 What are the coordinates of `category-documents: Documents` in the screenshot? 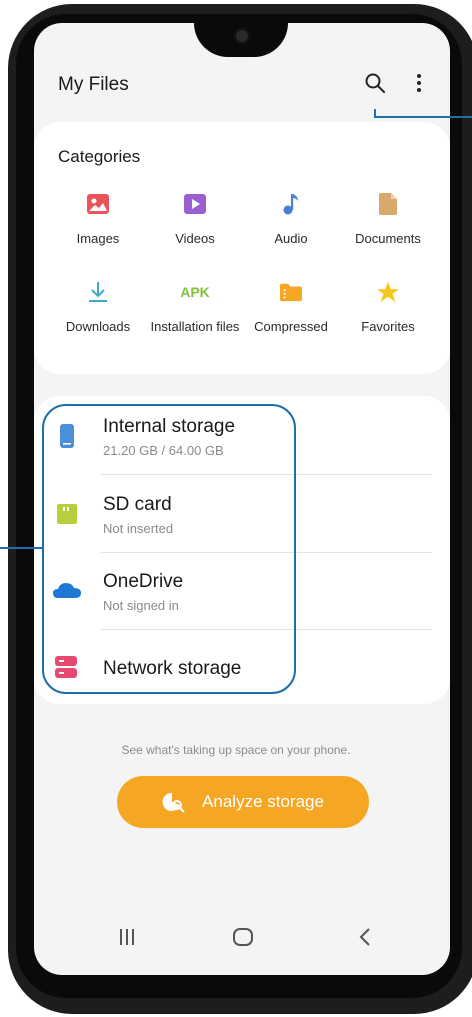 It's located at (388, 220).